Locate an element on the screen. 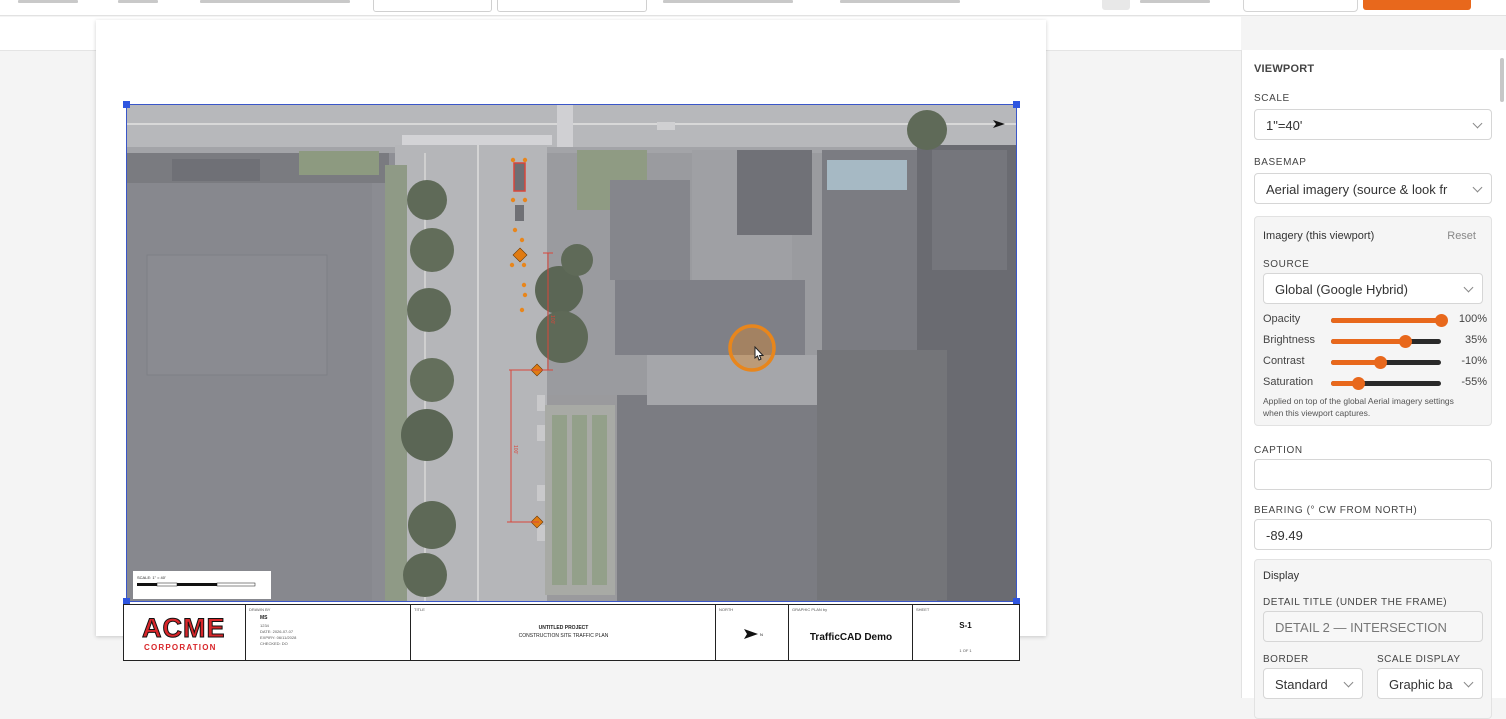 The height and width of the screenshot is (719, 1506). brightness-slider: Brightness 35% is located at coordinates (1375, 341).